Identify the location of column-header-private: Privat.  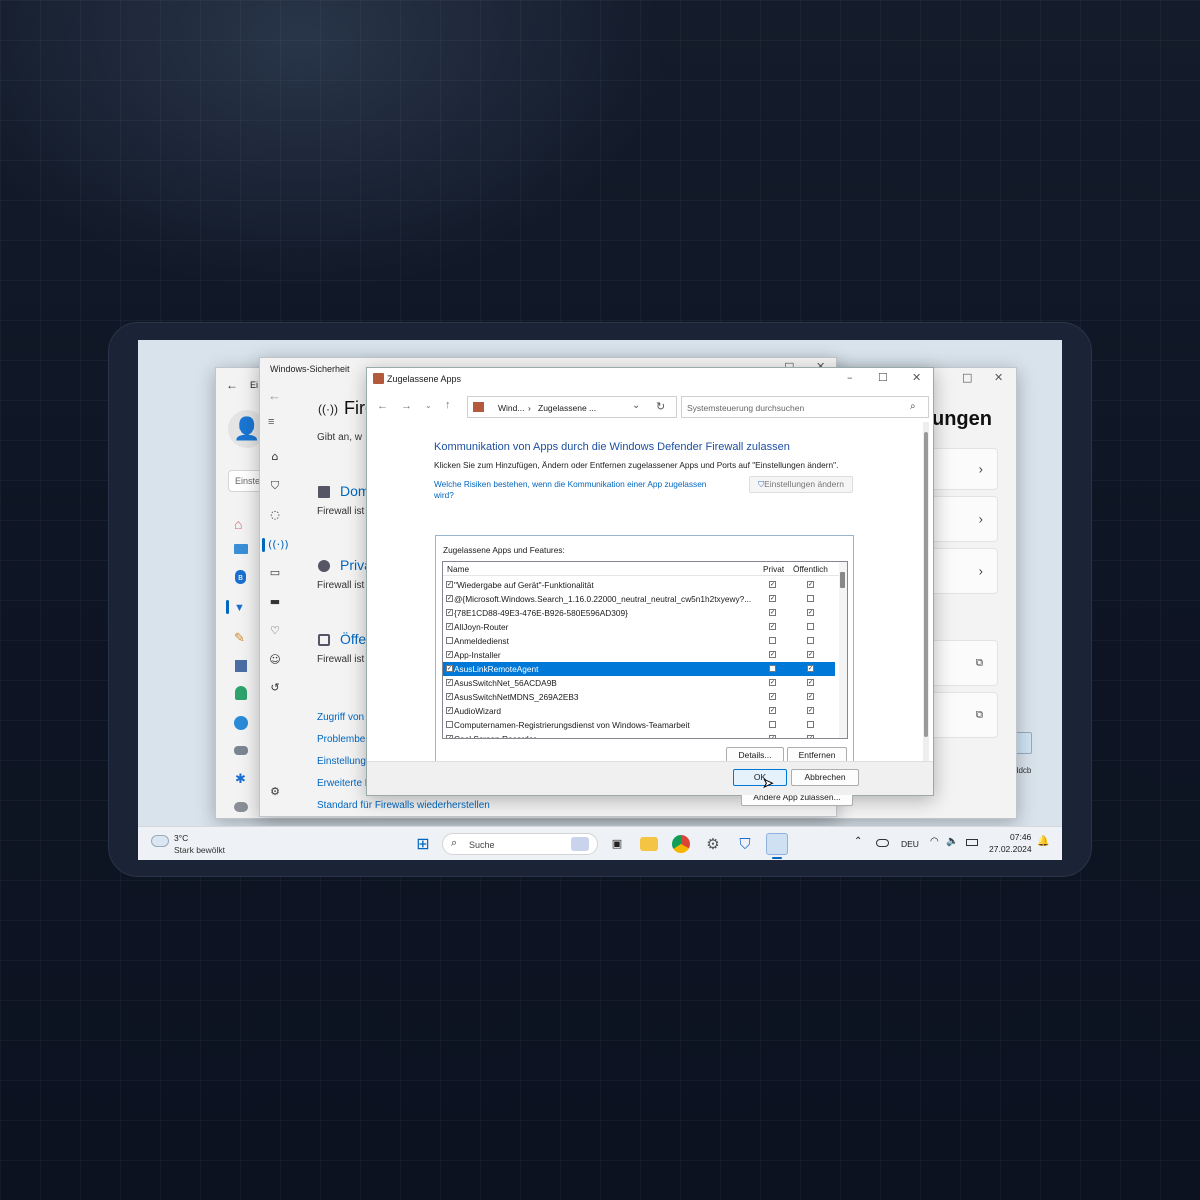
(773, 569).